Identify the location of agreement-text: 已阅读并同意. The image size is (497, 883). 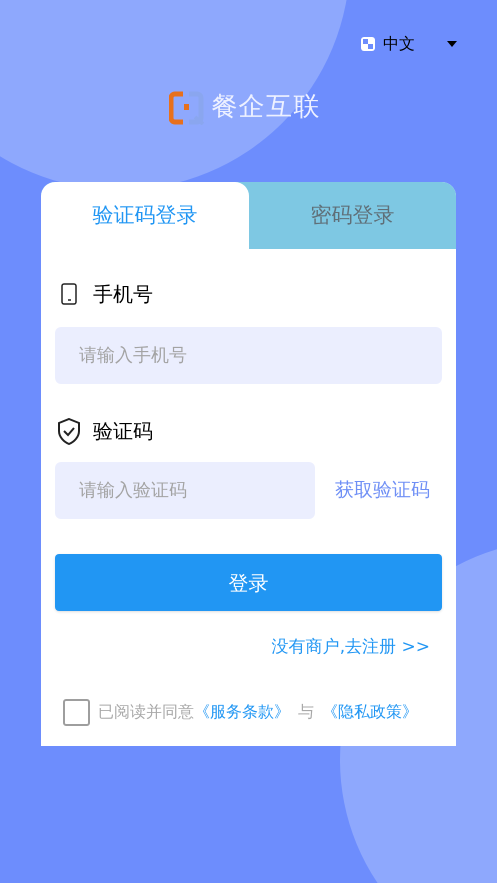
(146, 712).